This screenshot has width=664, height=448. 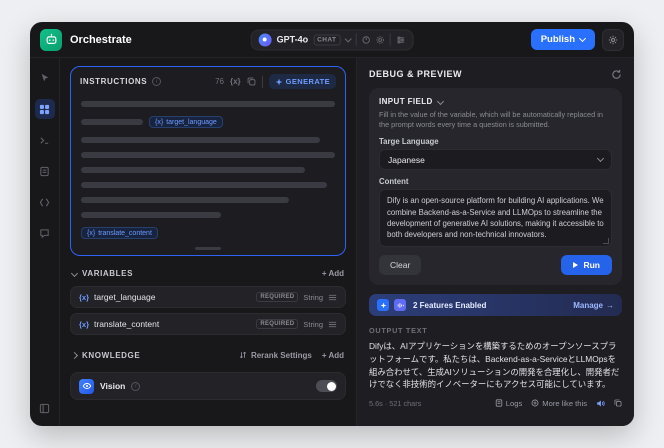 I want to click on resize-handle, so click(x=208, y=248).